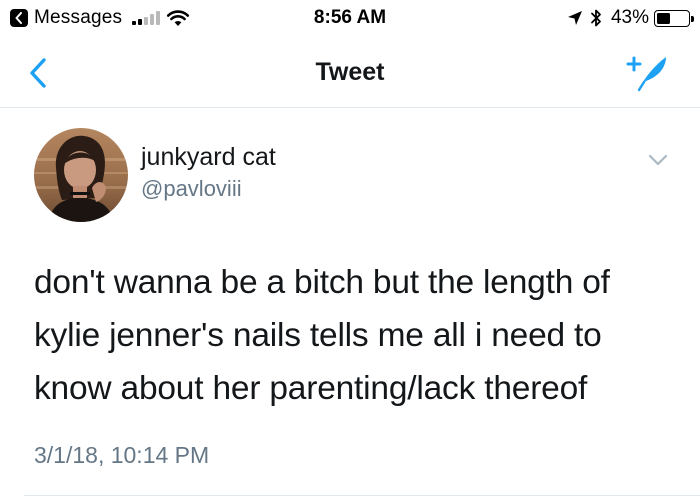 The image size is (700, 504). I want to click on tweet-menu-button, so click(658, 160).